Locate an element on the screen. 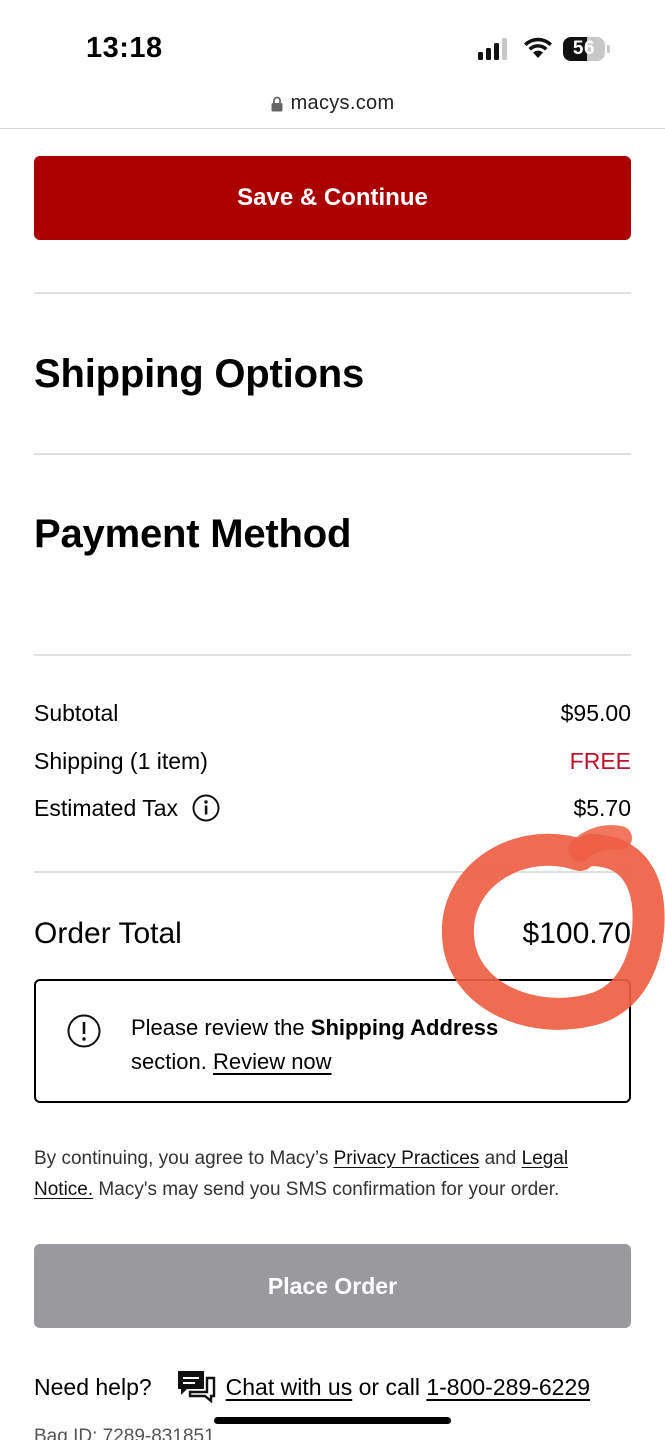 This screenshot has width=665, height=1440. tax-label: Estimated Tax is located at coordinates (106, 807).